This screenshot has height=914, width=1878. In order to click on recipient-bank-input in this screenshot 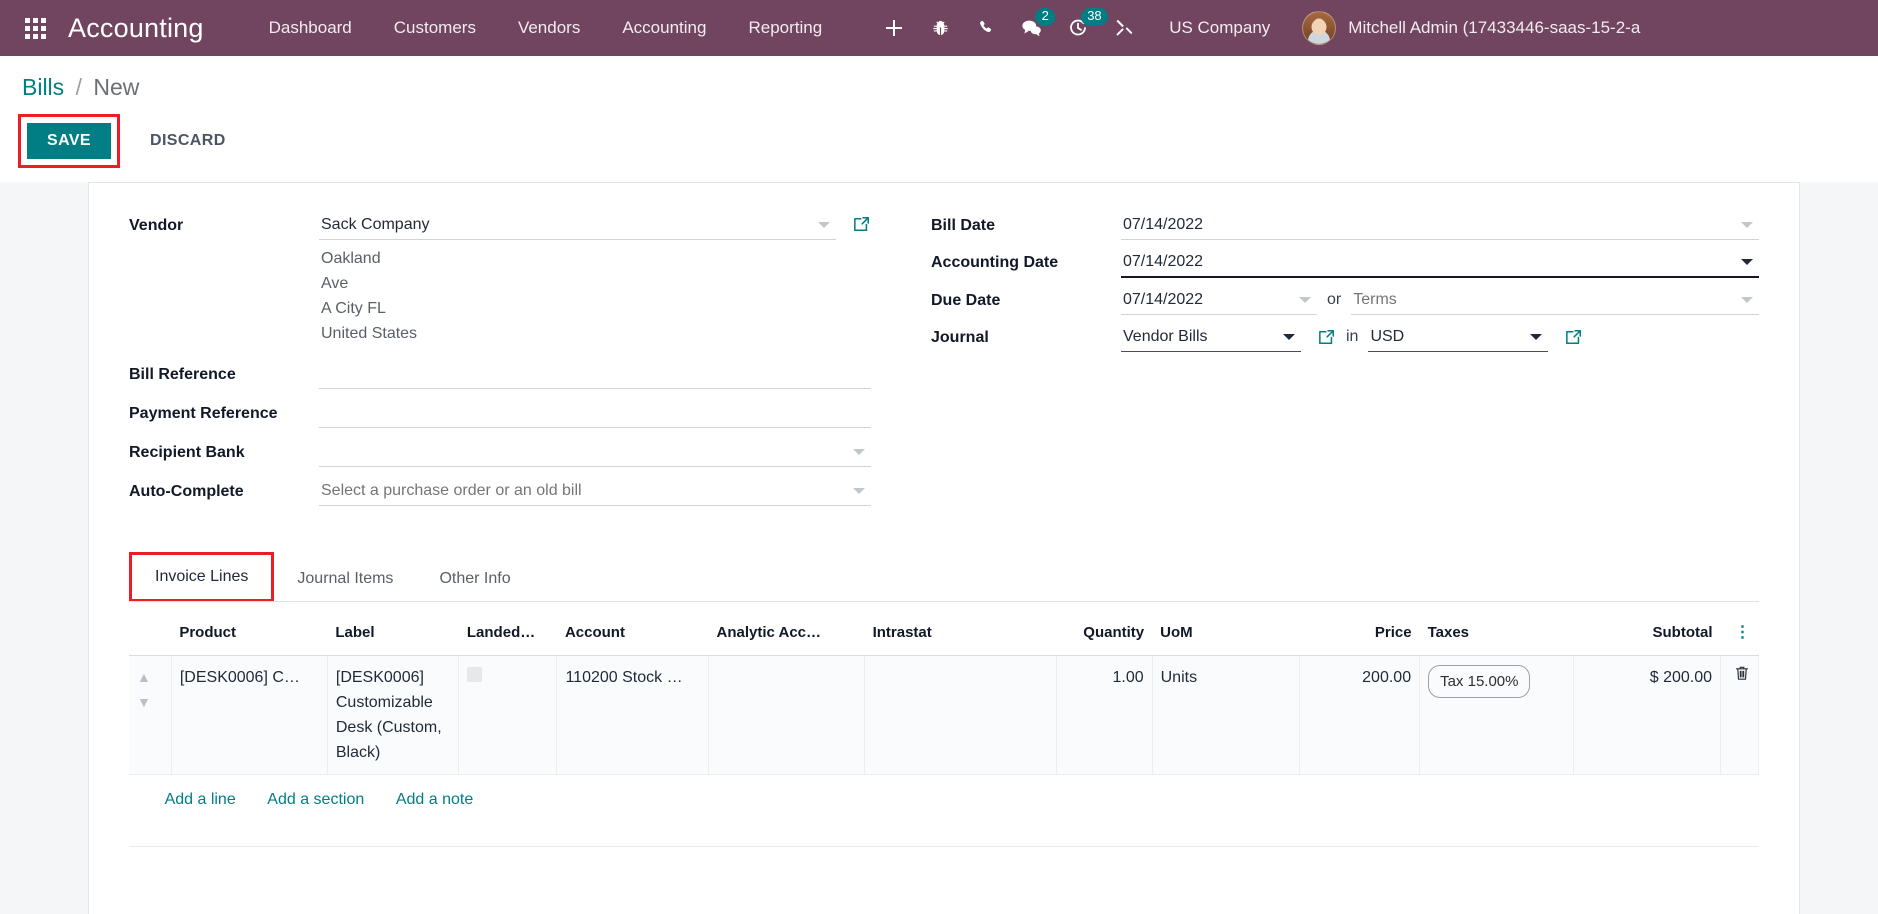, I will do `click(595, 452)`.